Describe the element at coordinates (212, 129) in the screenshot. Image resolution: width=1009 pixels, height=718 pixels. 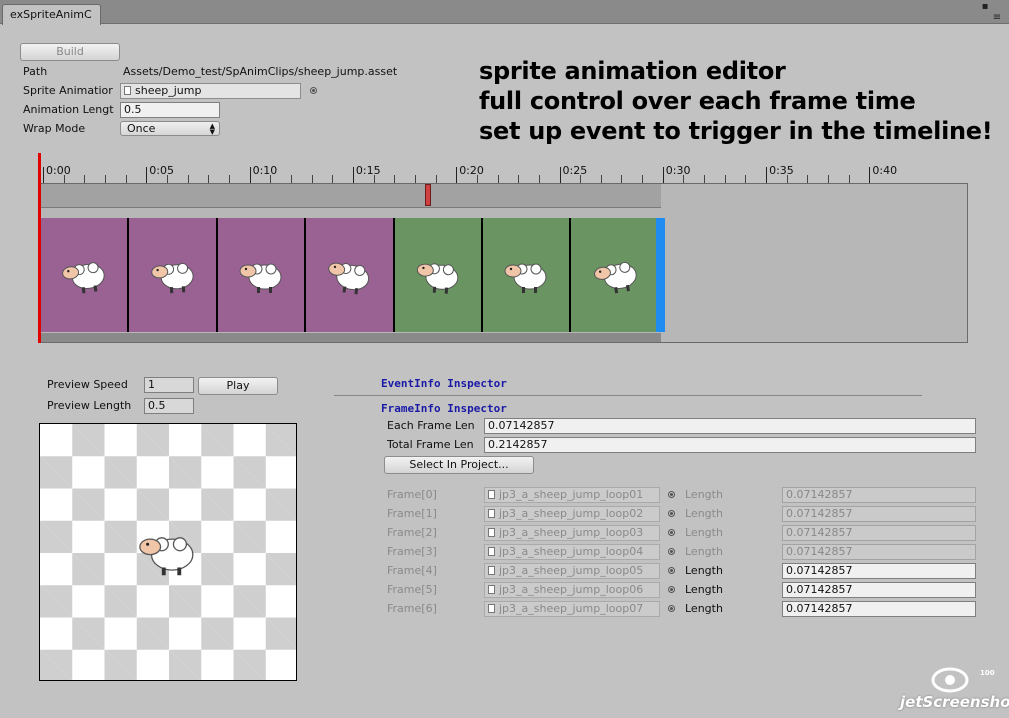
I see `updown-arrows-icon: ▲ ▼` at that location.